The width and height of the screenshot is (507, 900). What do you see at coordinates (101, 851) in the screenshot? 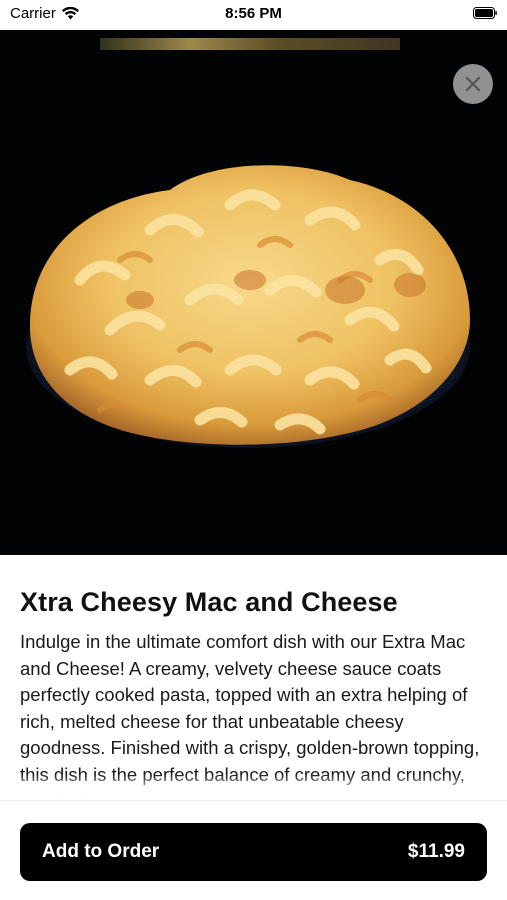
I see `add-to-order-label: Add to Order` at bounding box center [101, 851].